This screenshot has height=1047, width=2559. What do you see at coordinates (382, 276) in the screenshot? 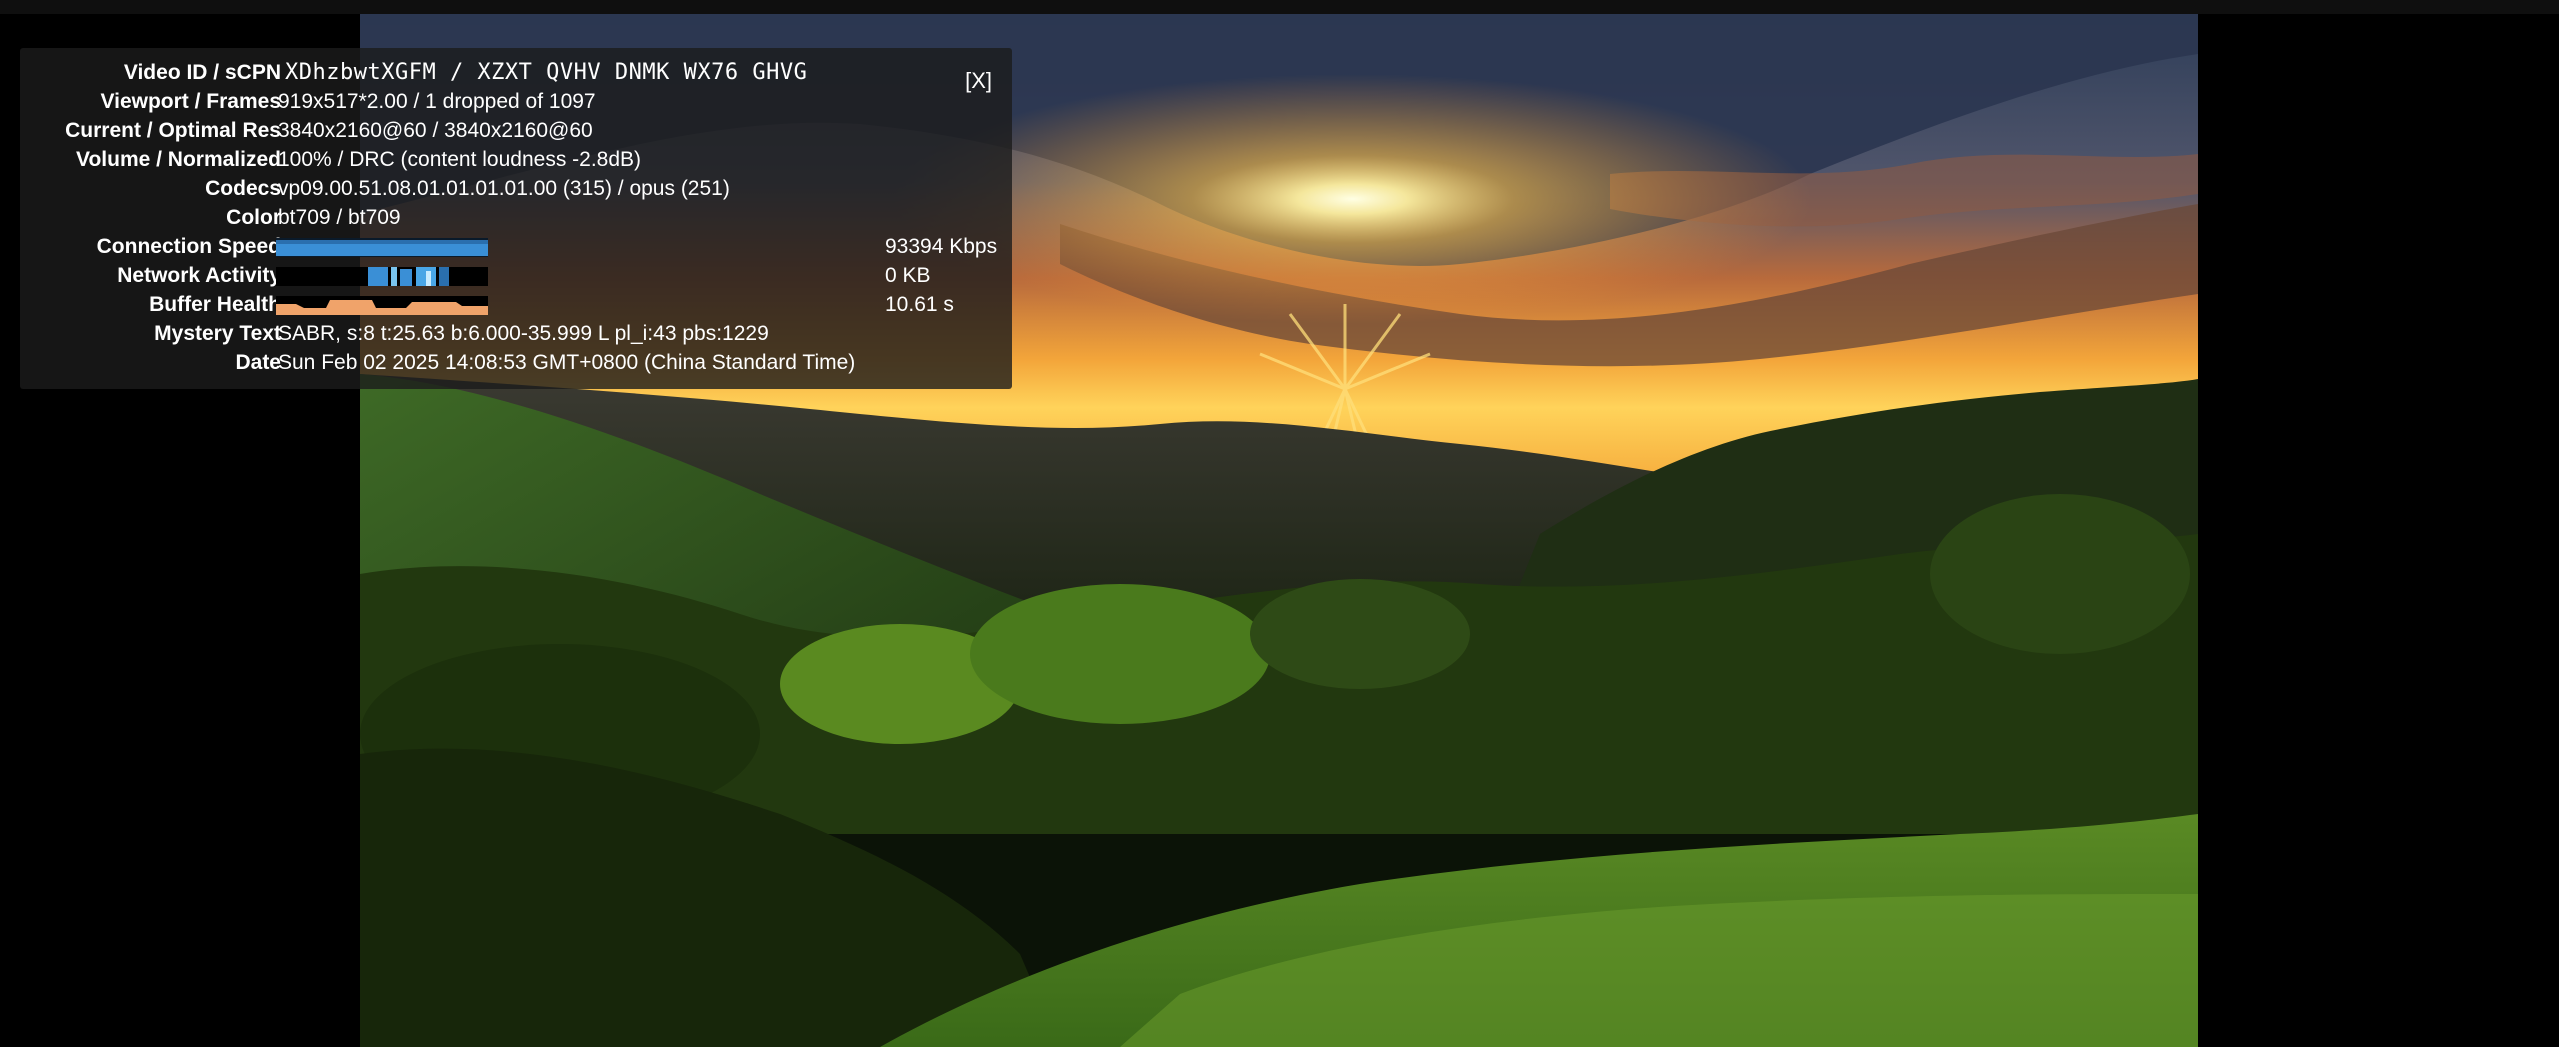
I see `network-activity-meter` at bounding box center [382, 276].